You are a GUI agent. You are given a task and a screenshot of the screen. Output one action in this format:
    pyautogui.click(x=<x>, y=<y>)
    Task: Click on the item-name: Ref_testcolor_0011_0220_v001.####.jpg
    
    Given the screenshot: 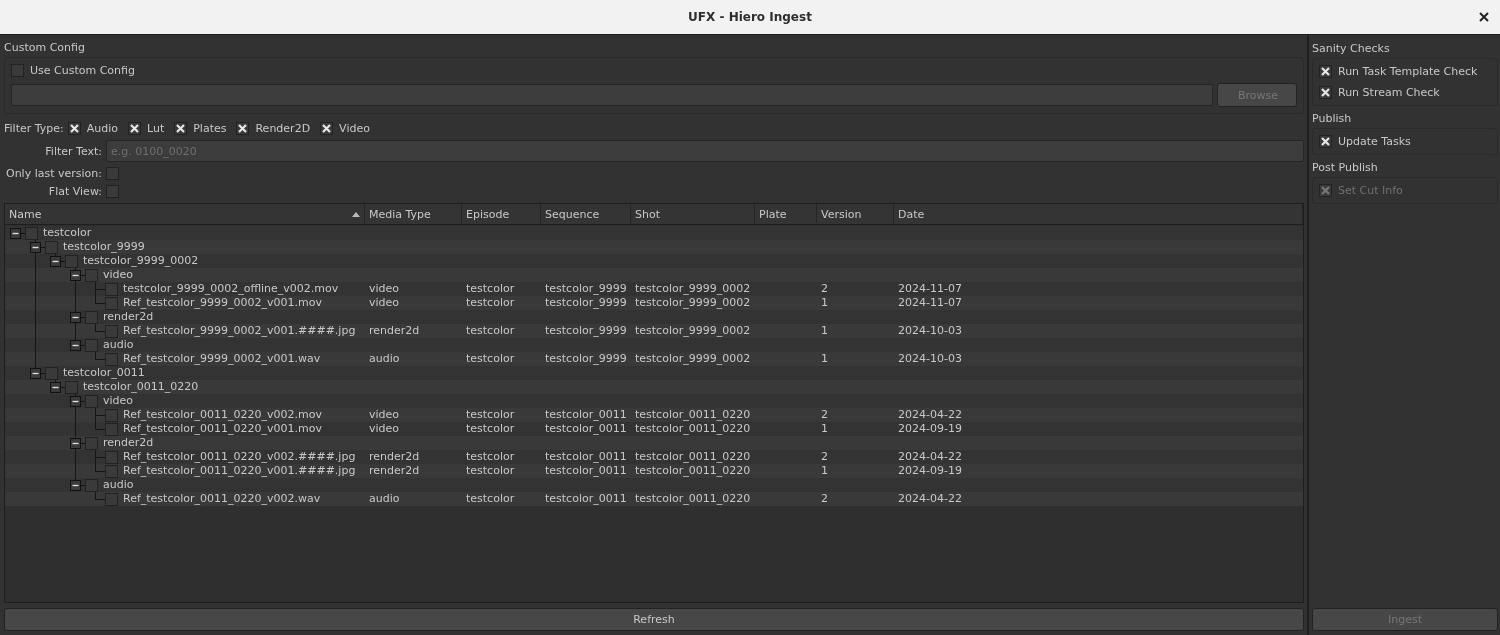 What is the action you would take?
    pyautogui.click(x=239, y=471)
    